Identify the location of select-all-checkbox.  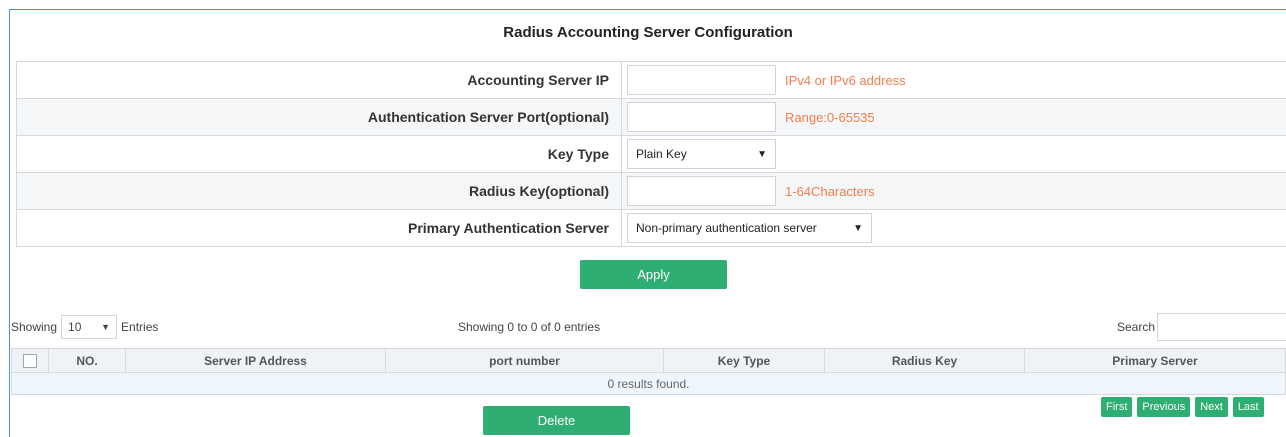
(30, 360).